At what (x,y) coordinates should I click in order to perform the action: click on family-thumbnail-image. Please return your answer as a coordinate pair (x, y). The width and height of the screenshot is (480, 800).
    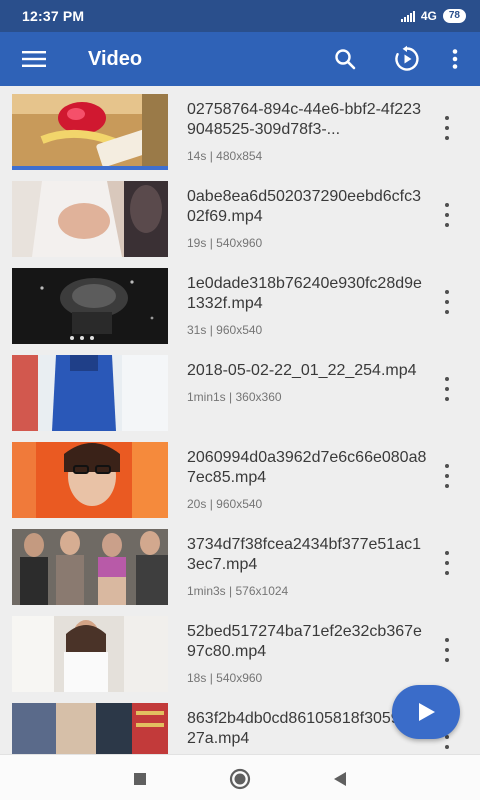
    Looking at the image, I should click on (90, 728).